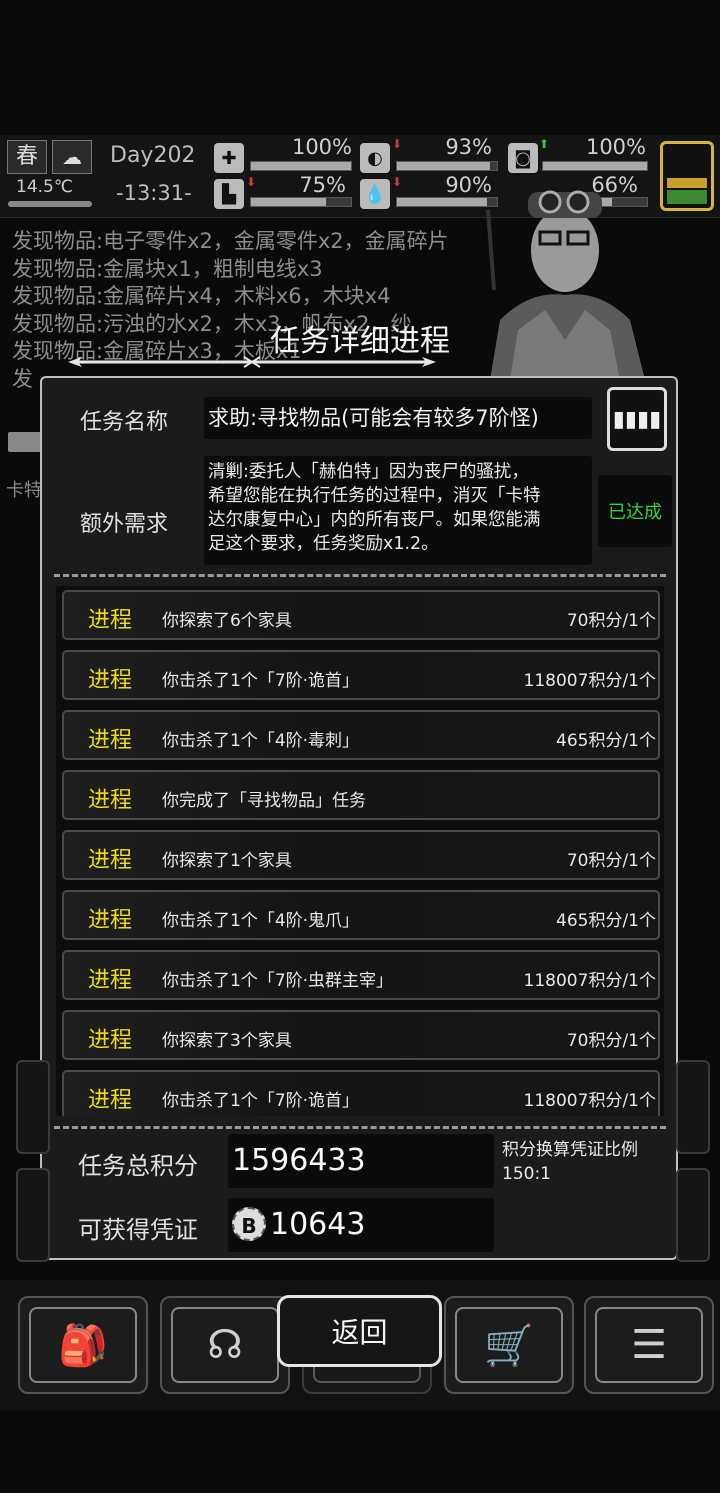 The image size is (720, 1493). What do you see at coordinates (278, 981) in the screenshot?
I see `progress-text: 你击杀了1个「7阶·虫群主宰」` at bounding box center [278, 981].